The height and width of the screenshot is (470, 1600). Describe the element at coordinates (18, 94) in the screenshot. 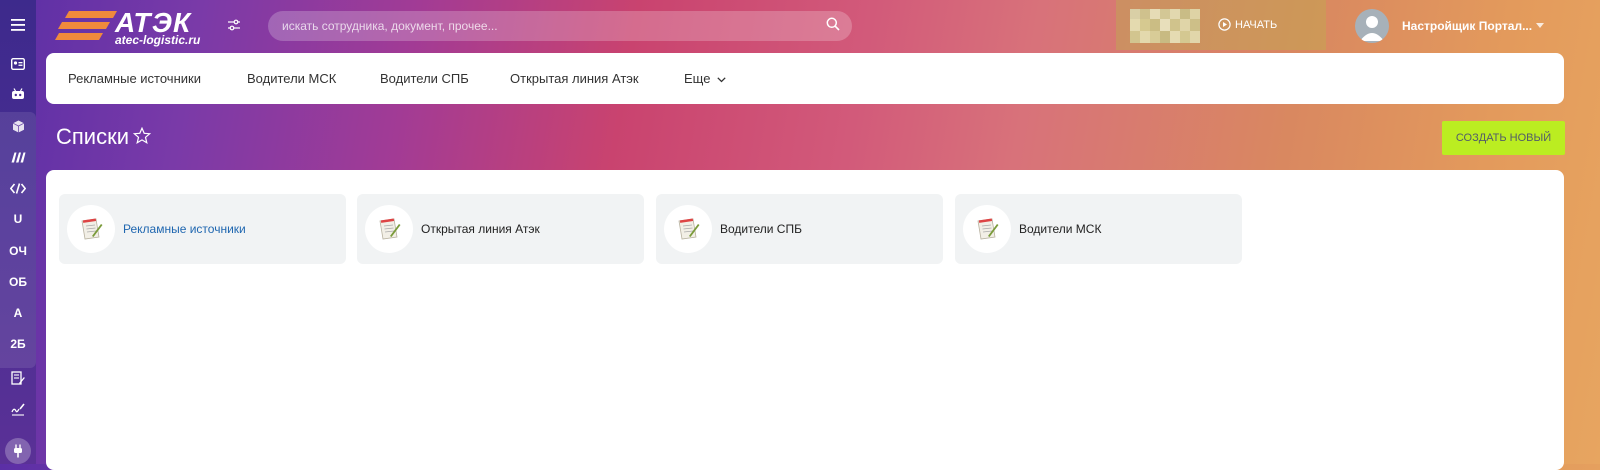

I see `robot-icon` at that location.